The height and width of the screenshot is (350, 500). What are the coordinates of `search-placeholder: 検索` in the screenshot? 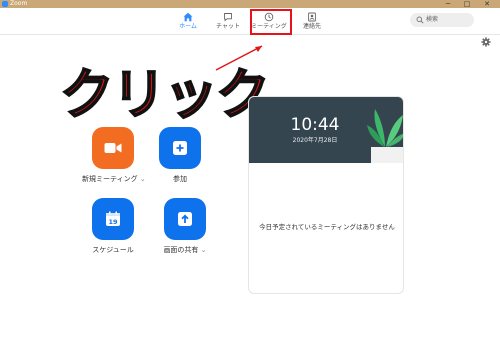 It's located at (432, 19).